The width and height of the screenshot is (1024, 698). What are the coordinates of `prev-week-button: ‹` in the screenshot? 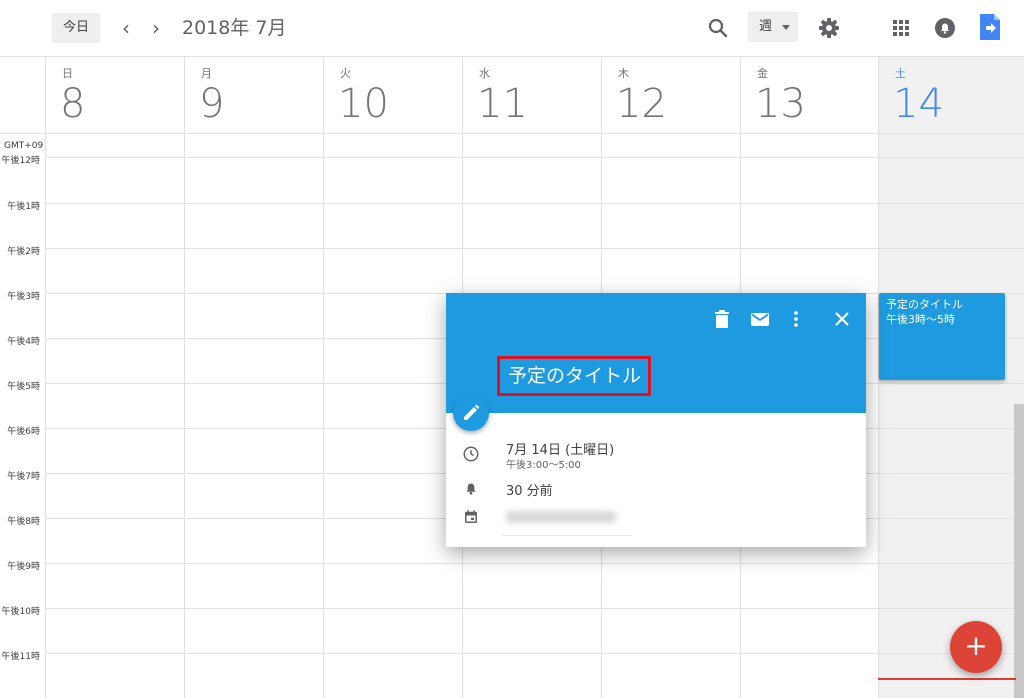 It's located at (126, 28).